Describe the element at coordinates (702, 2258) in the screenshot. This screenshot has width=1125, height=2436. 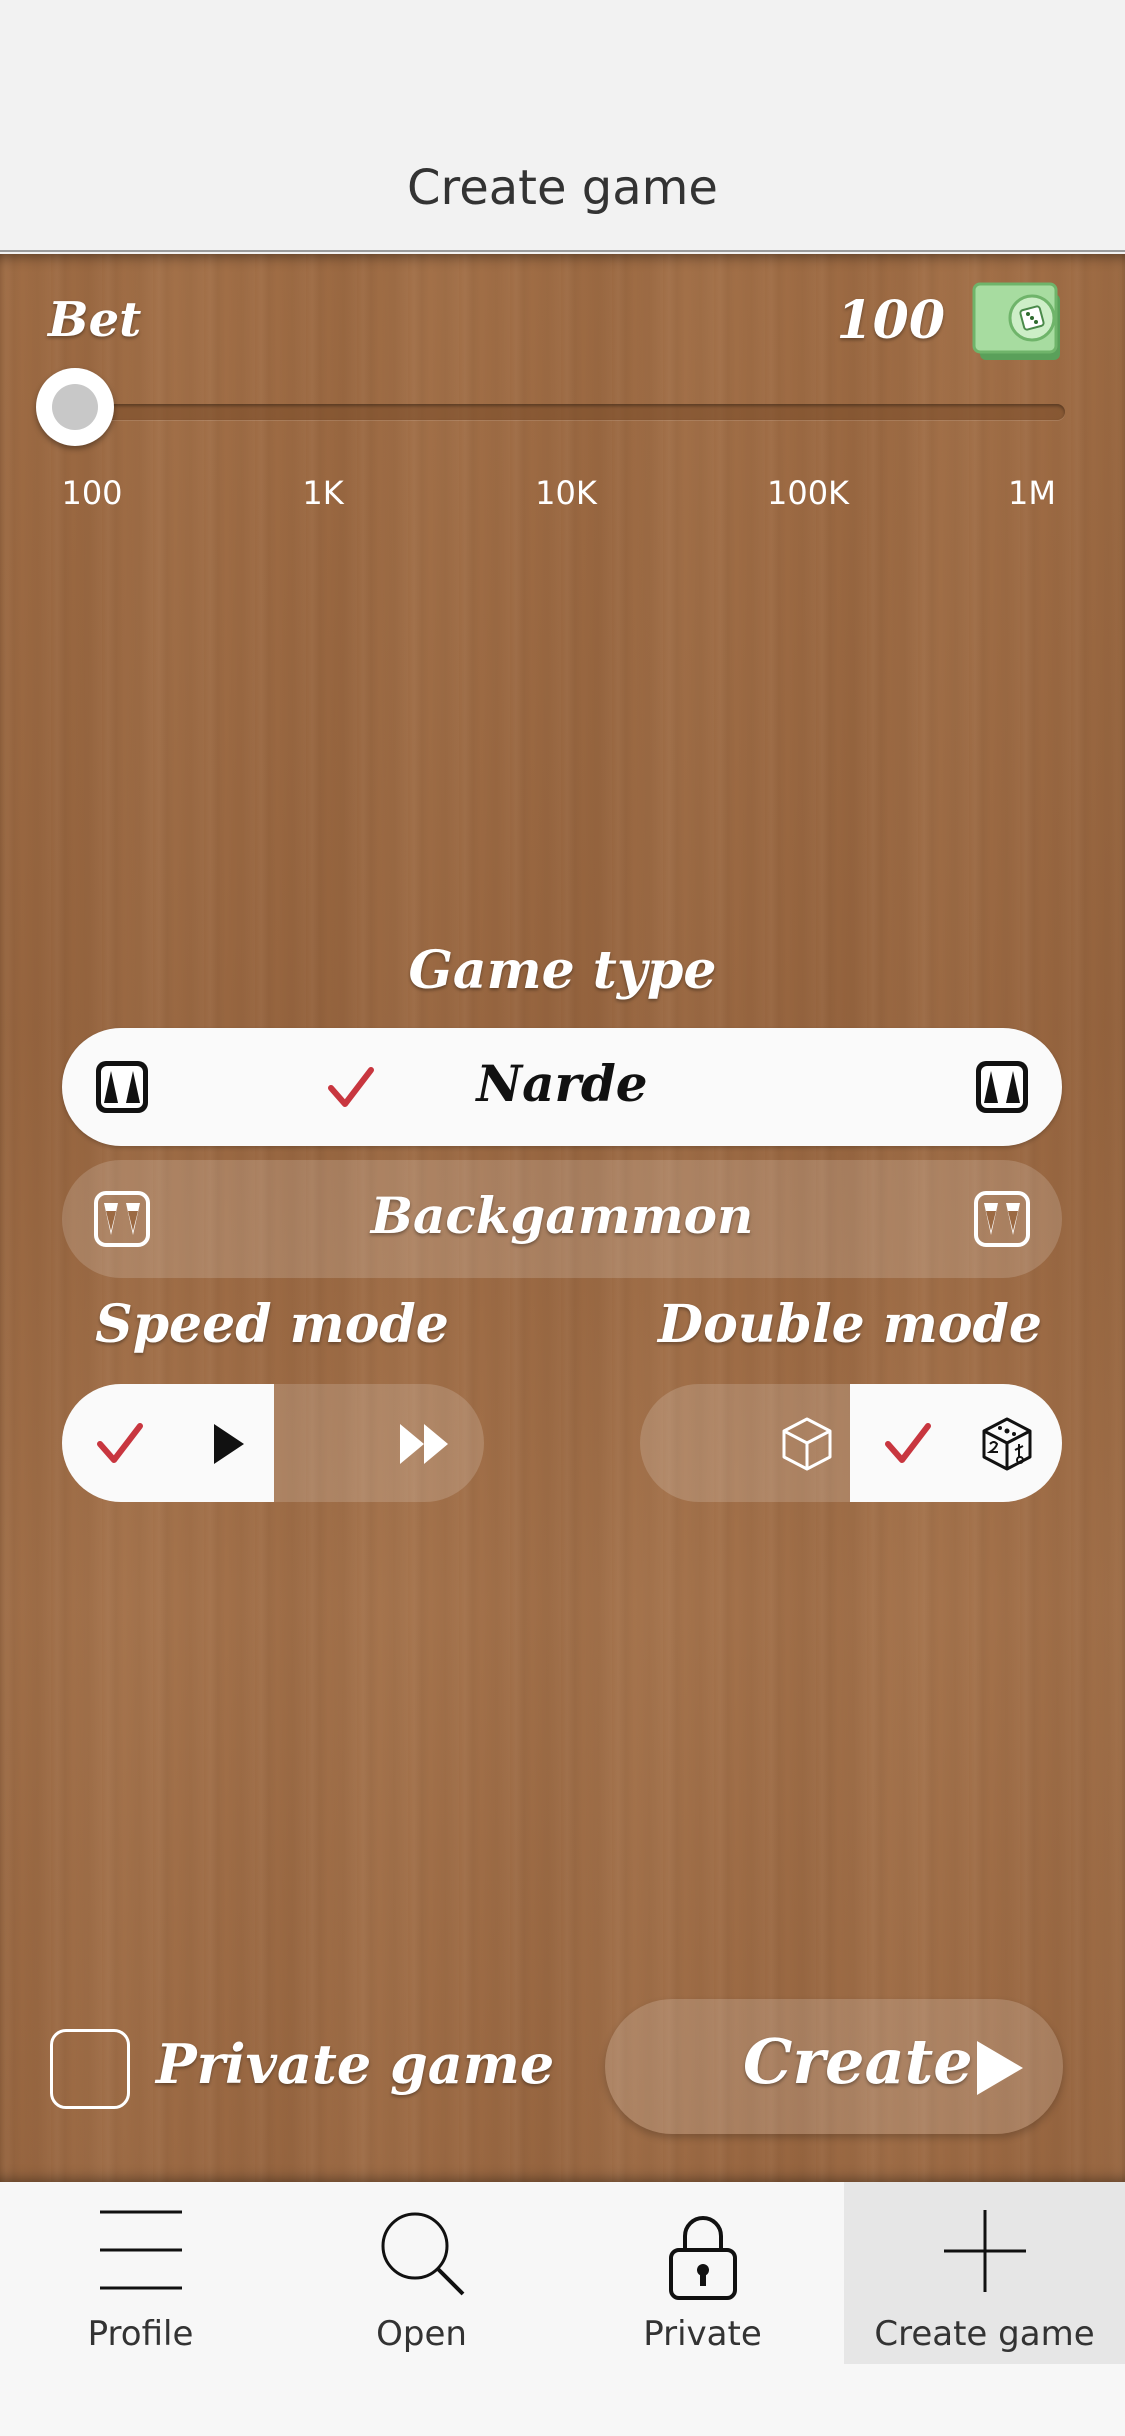
I see `lock-icon` at that location.